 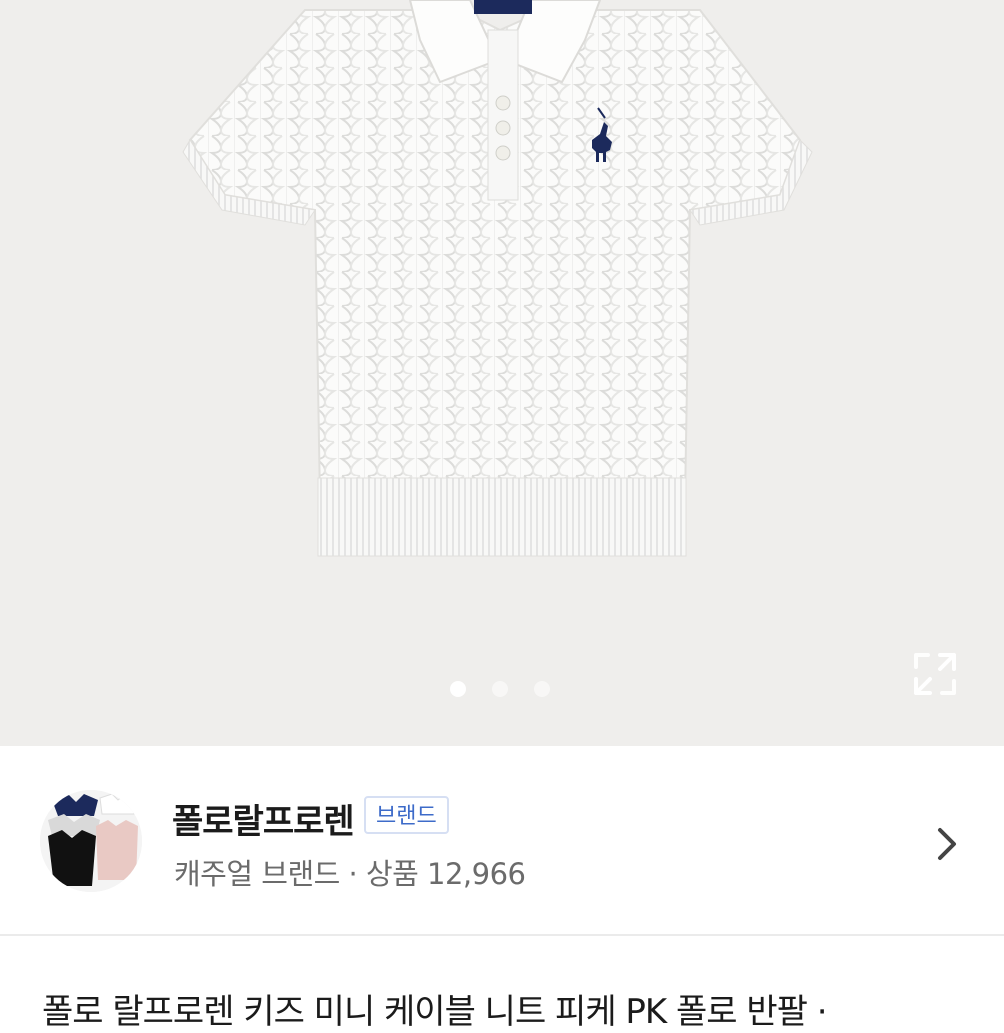 What do you see at coordinates (406, 815) in the screenshot?
I see `brand-badge: 브랜드` at bounding box center [406, 815].